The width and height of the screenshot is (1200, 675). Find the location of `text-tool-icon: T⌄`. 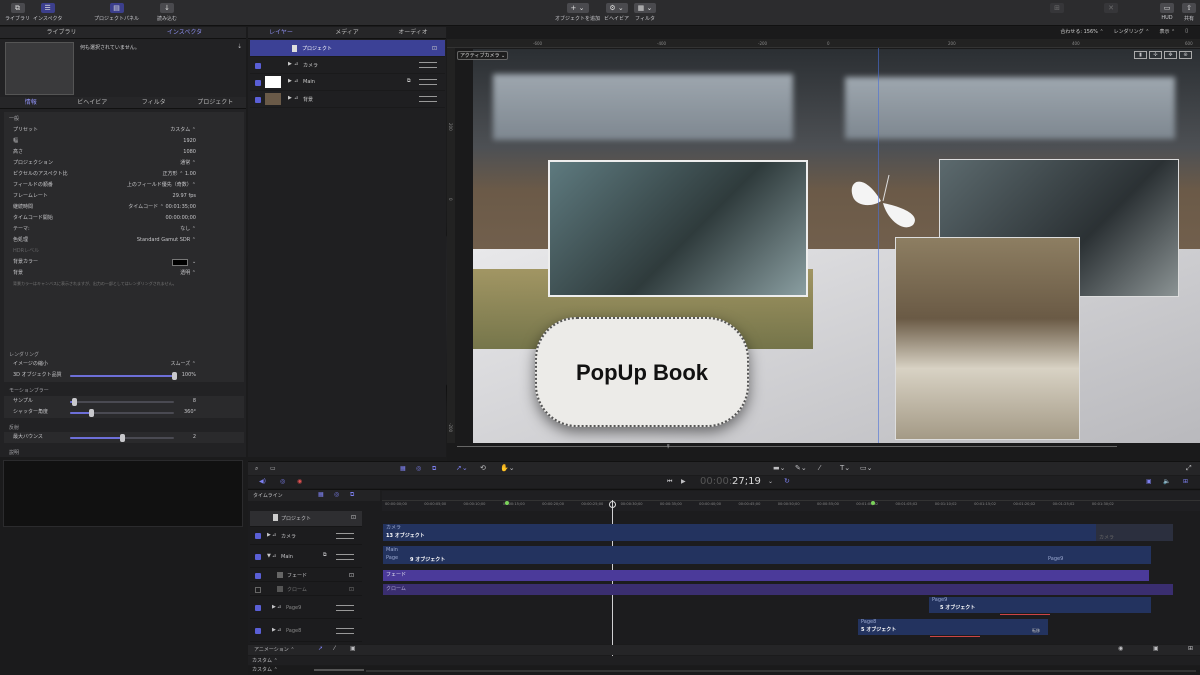

text-tool-icon: T⌄ is located at coordinates (845, 468).